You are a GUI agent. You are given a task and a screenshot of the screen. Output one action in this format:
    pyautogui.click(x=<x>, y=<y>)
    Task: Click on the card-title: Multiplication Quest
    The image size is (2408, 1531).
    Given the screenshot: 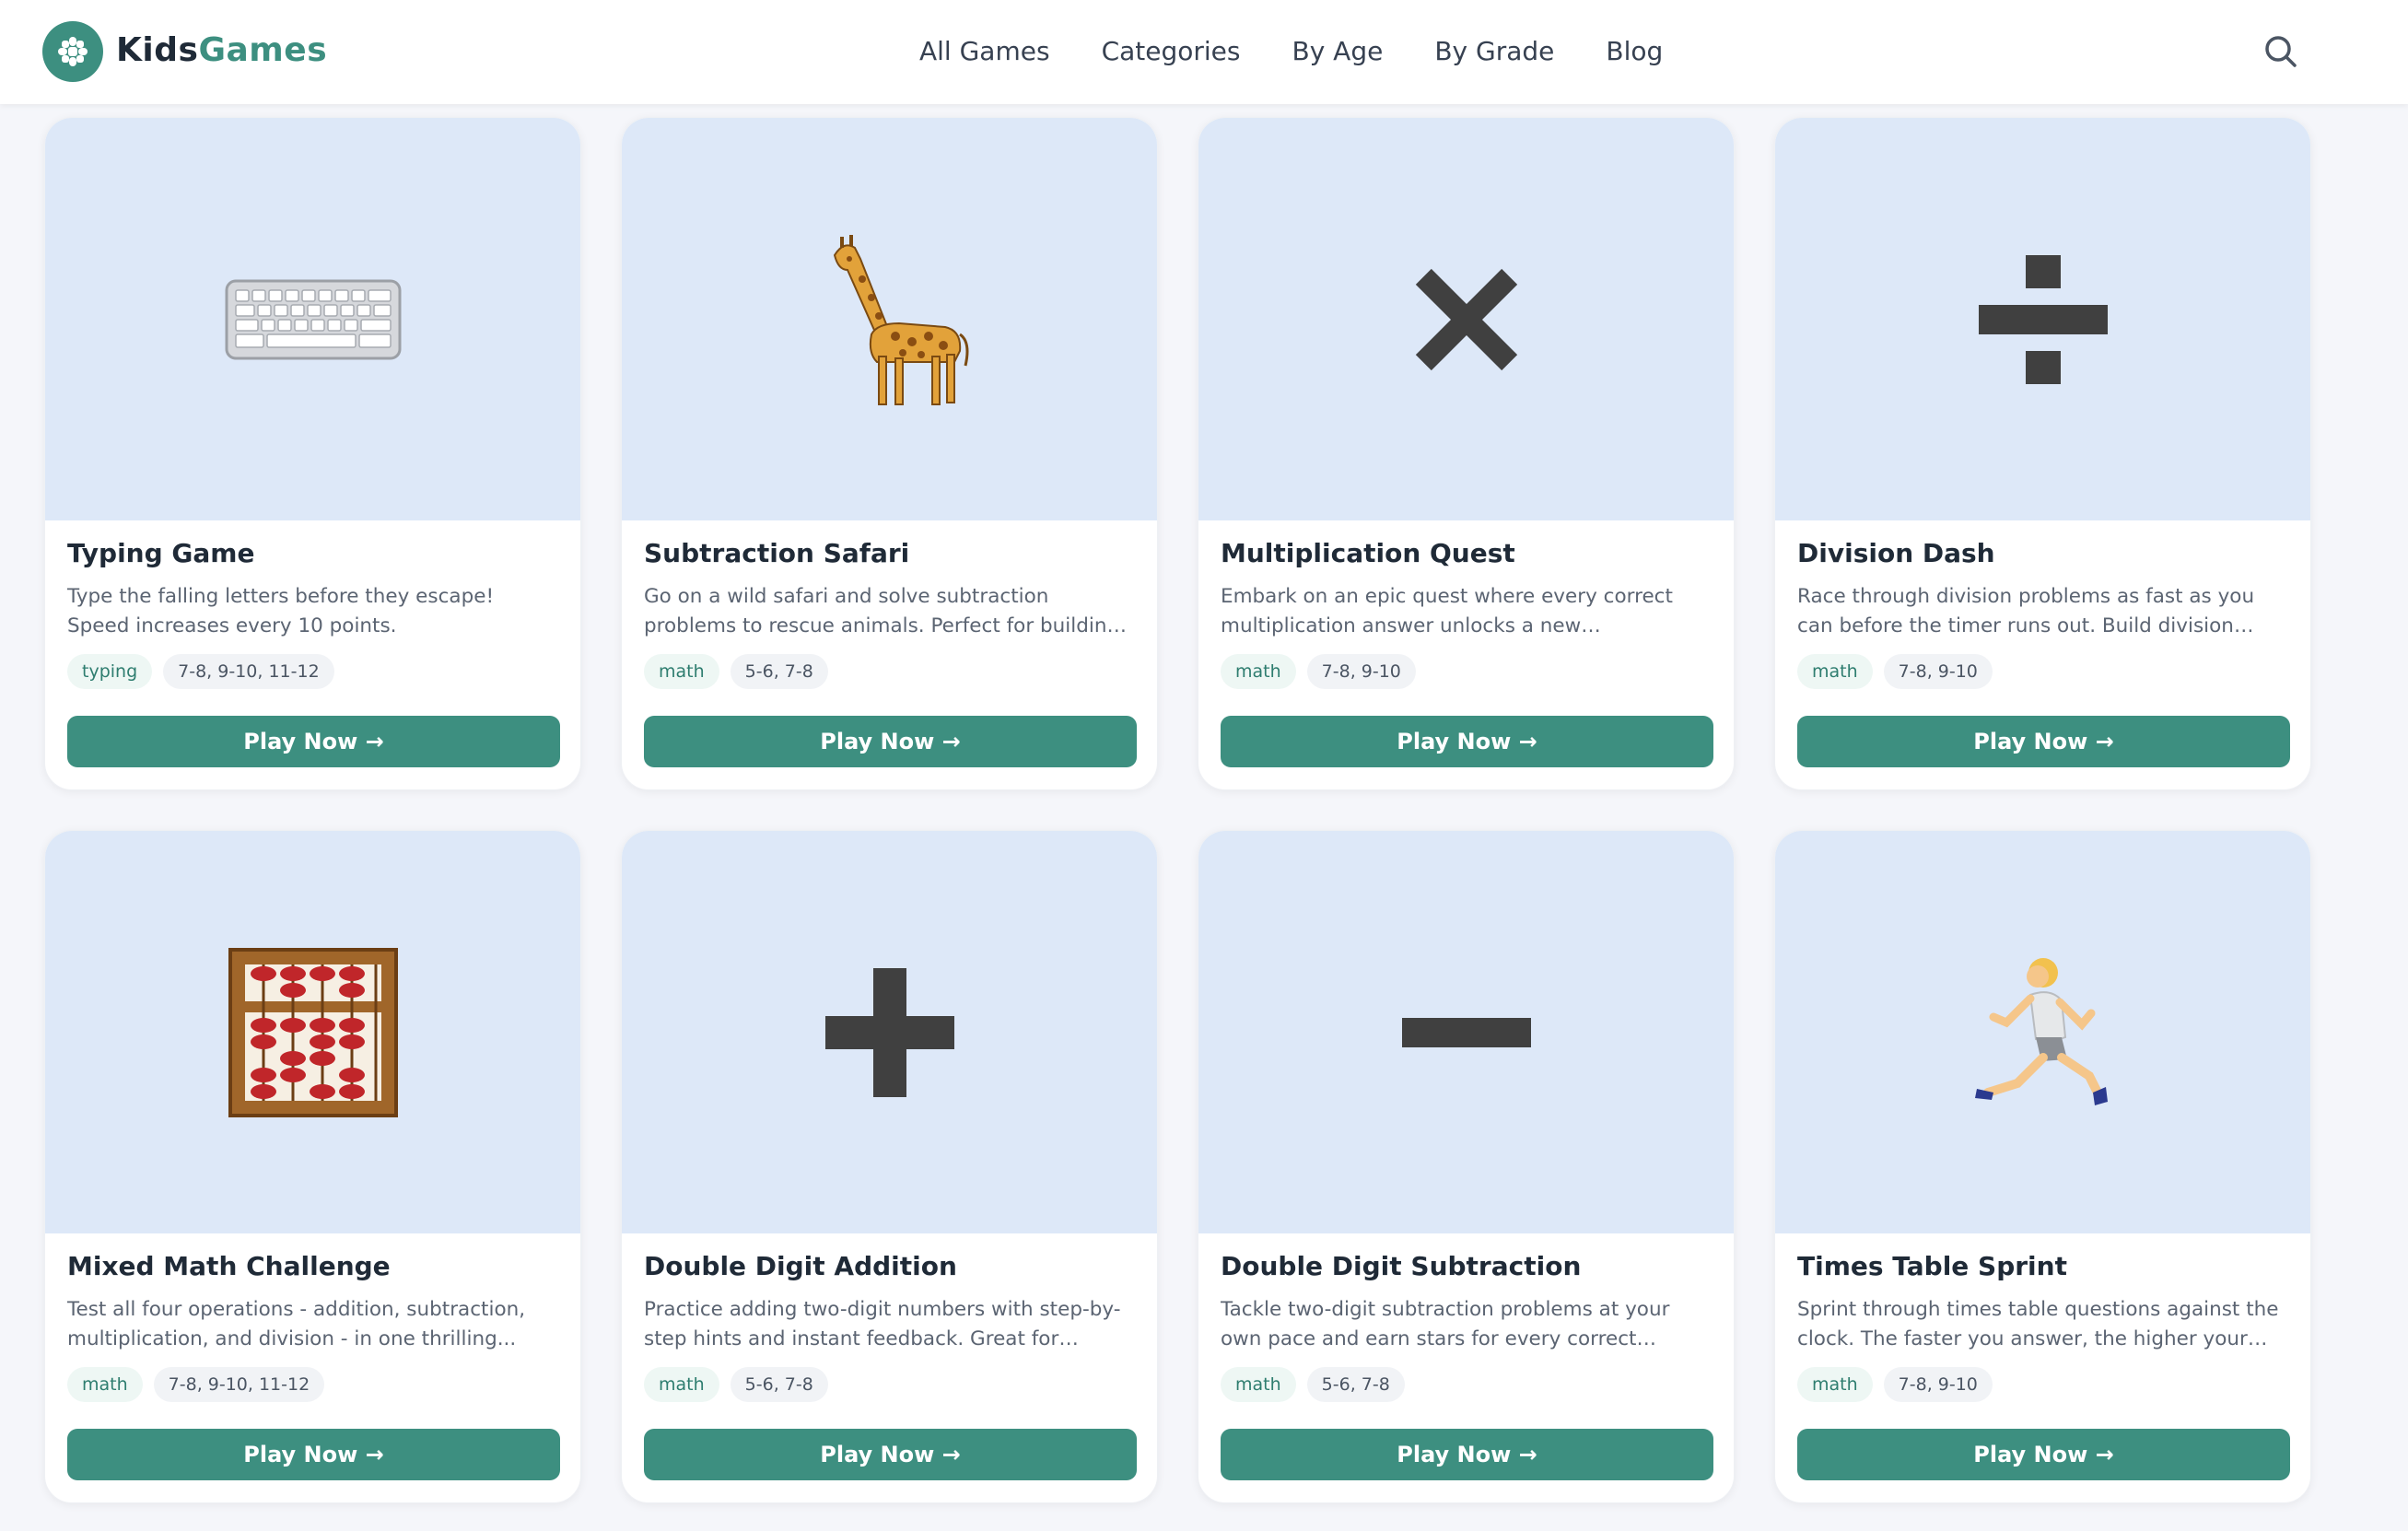 What is the action you would take?
    pyautogui.click(x=1368, y=553)
    